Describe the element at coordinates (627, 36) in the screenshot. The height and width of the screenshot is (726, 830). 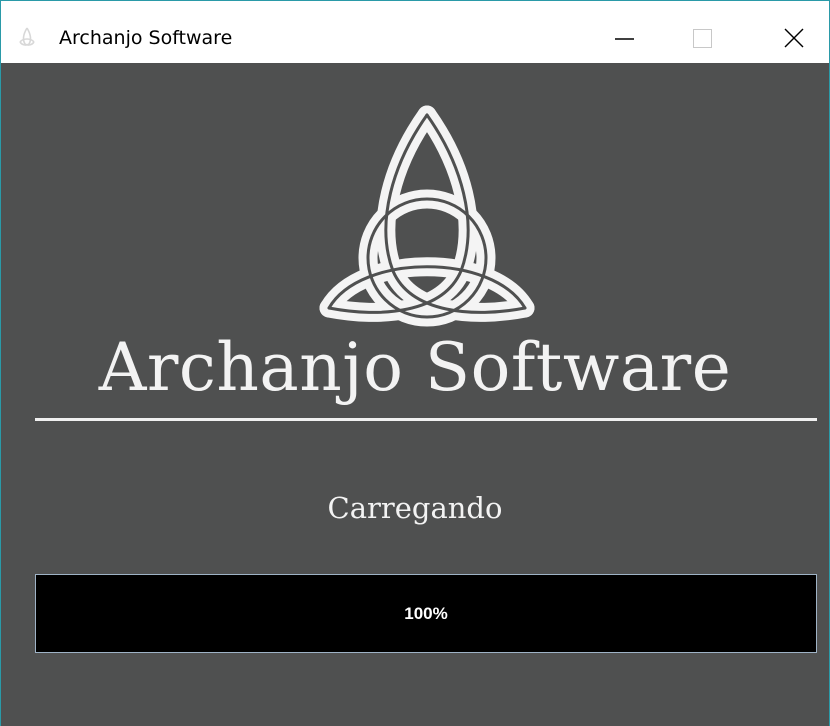
I see `minimize-button` at that location.